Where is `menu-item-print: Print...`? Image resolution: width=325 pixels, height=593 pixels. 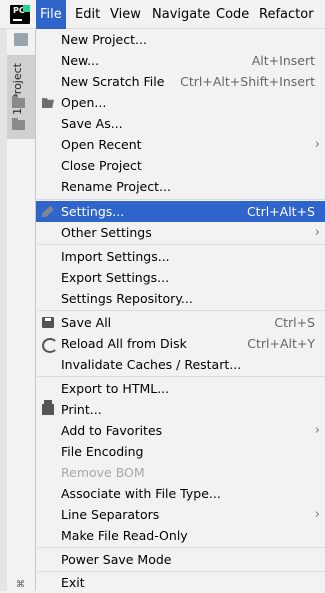
menu-item-print: Print... is located at coordinates (180, 409).